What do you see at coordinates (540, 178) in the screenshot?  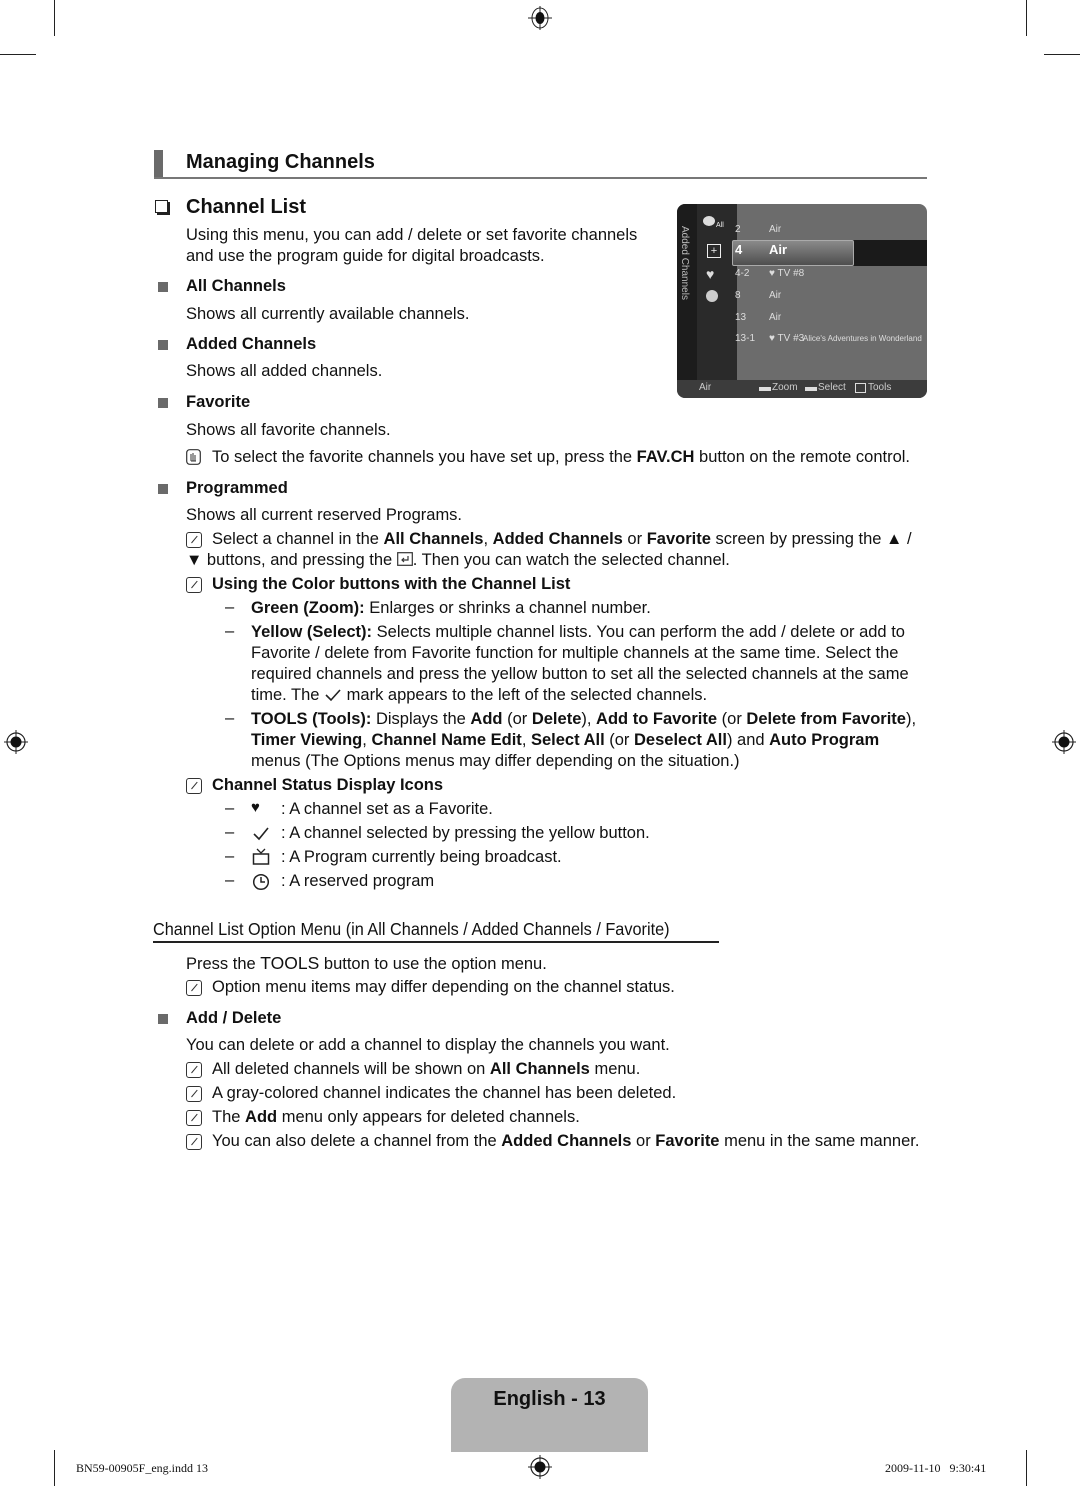 I see `section-divider` at bounding box center [540, 178].